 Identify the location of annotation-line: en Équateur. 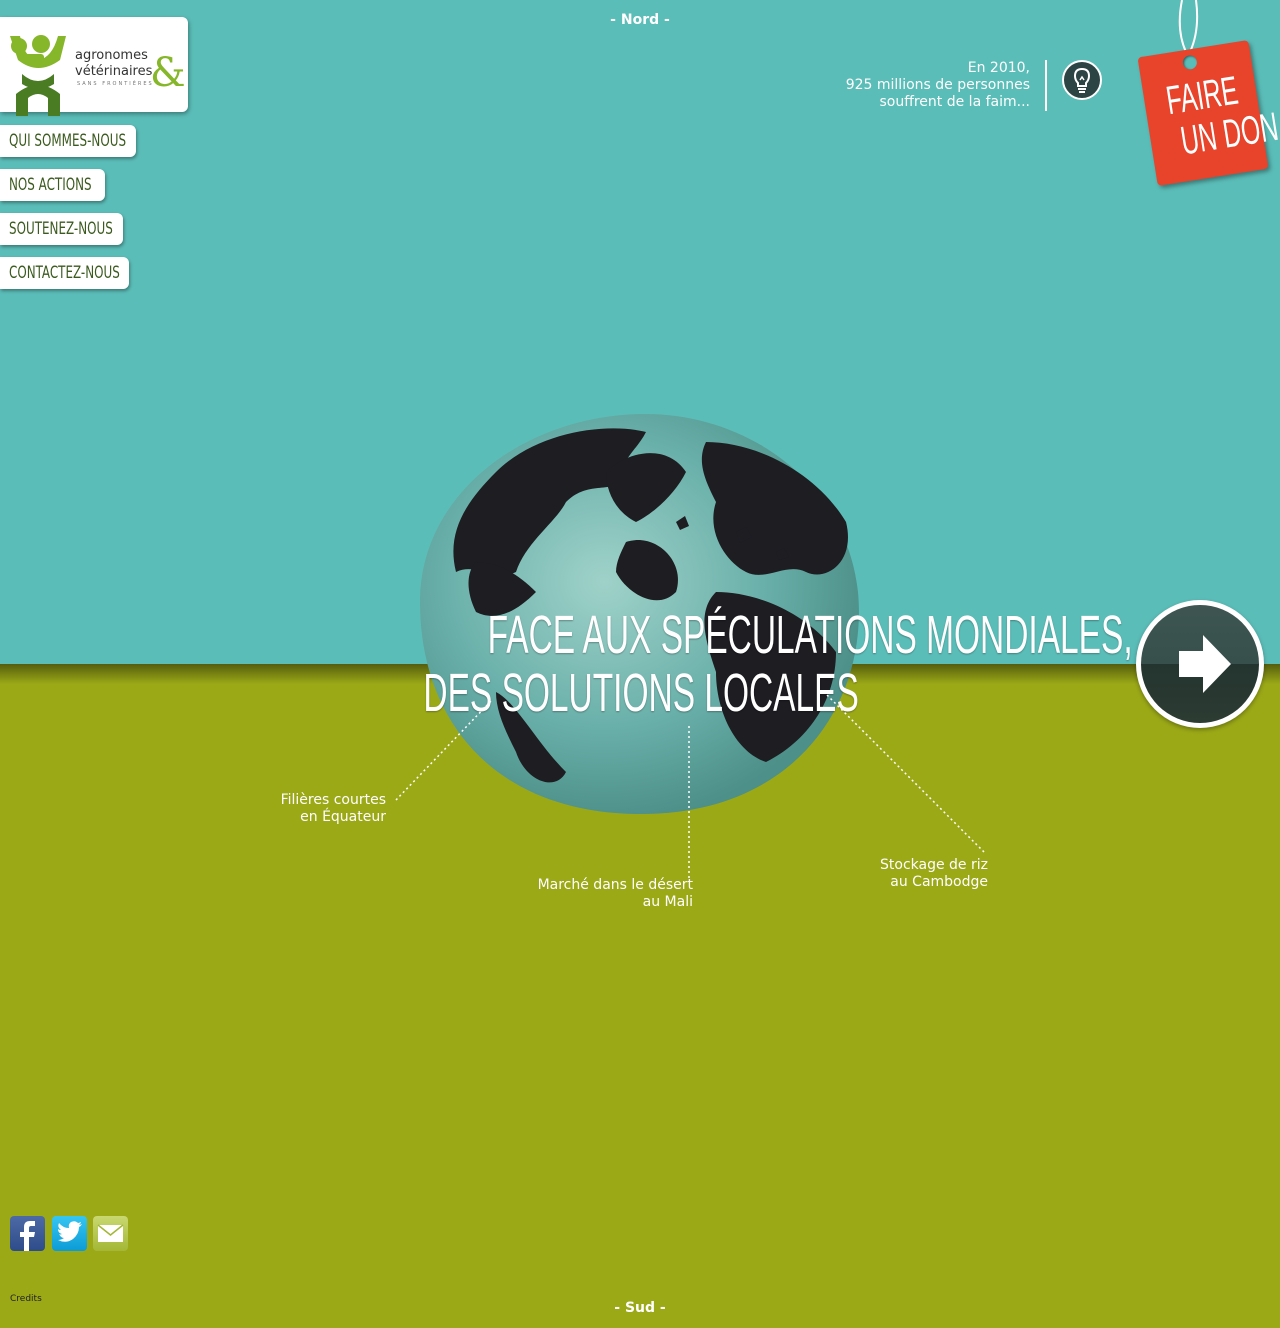
(343, 817).